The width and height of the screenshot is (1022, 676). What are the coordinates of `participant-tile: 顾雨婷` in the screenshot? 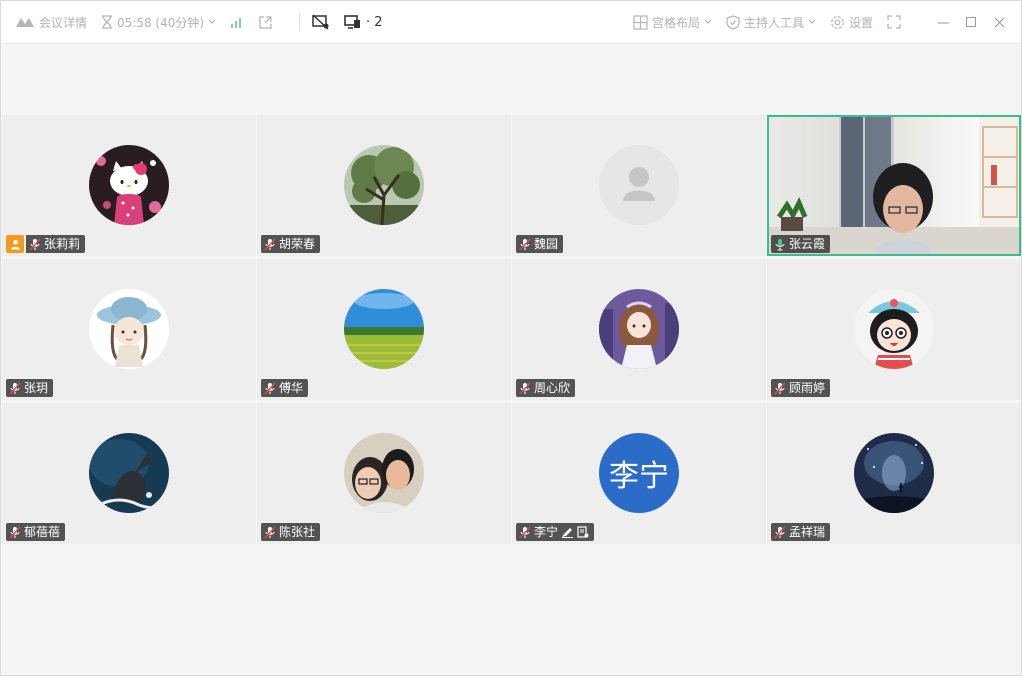 It's located at (894, 329).